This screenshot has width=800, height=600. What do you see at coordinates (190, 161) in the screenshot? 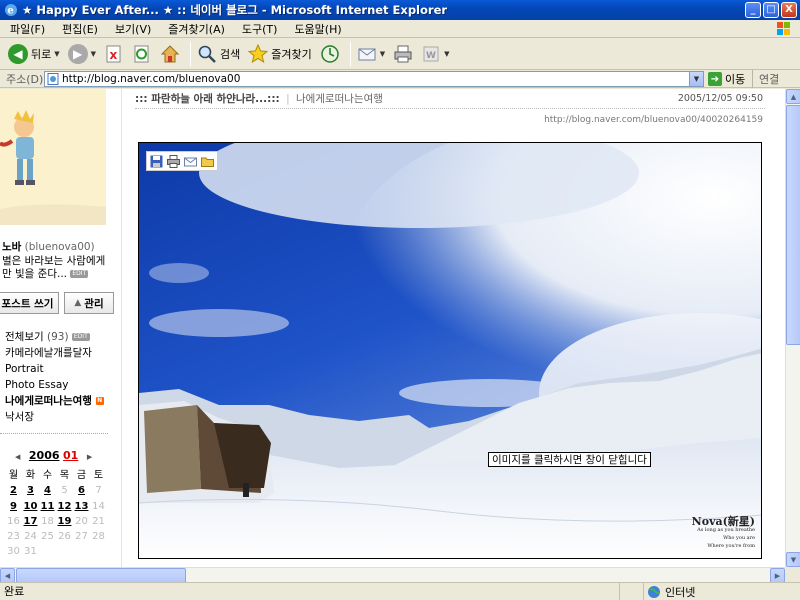
I see `send-photo-icon` at bounding box center [190, 161].